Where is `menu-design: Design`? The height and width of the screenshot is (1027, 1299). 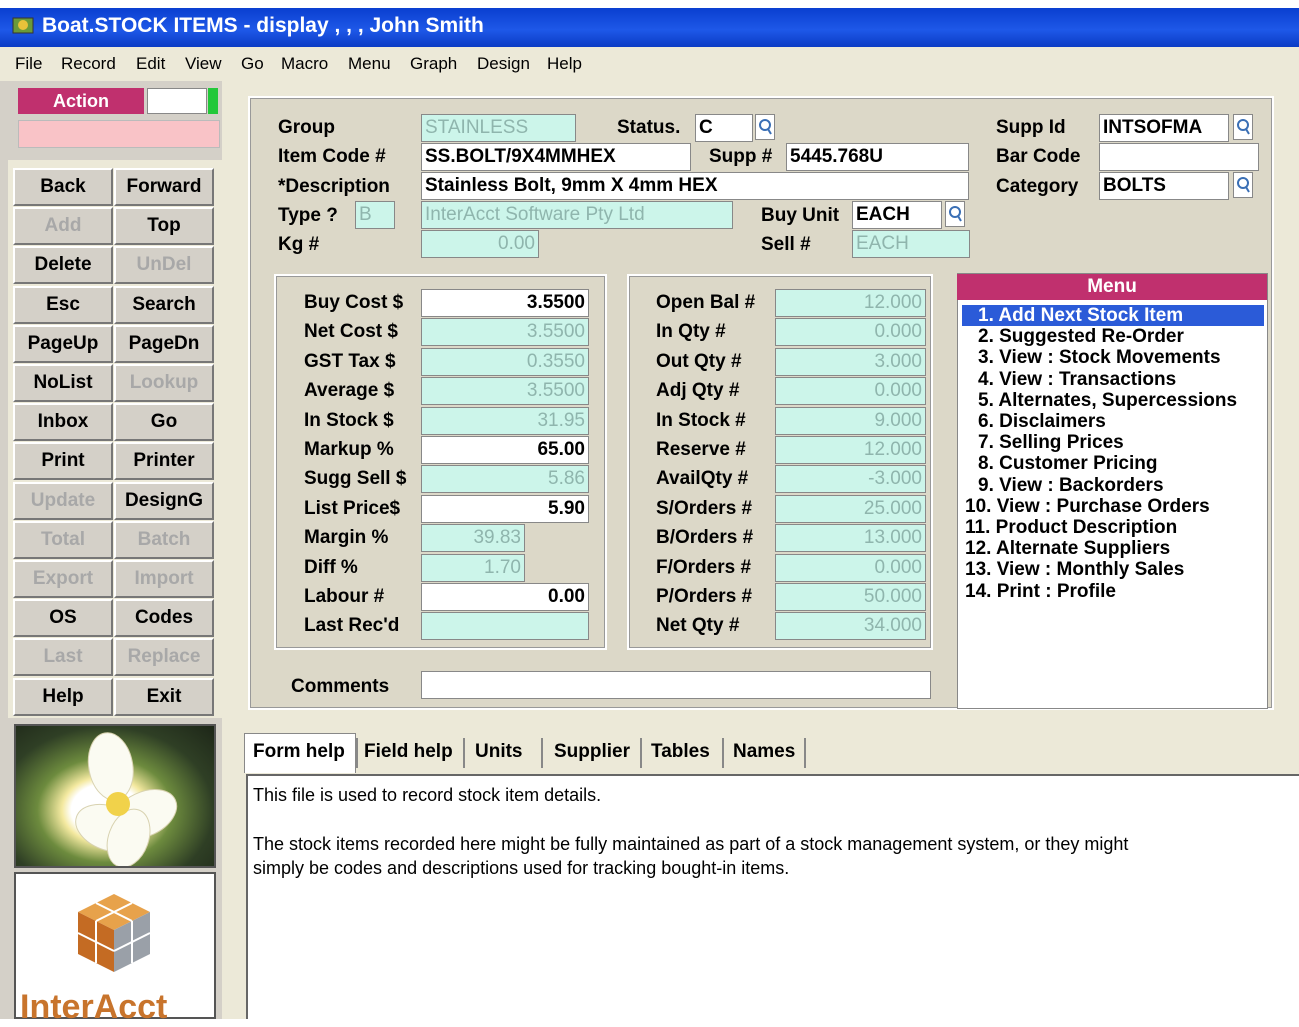 menu-design: Design is located at coordinates (503, 64).